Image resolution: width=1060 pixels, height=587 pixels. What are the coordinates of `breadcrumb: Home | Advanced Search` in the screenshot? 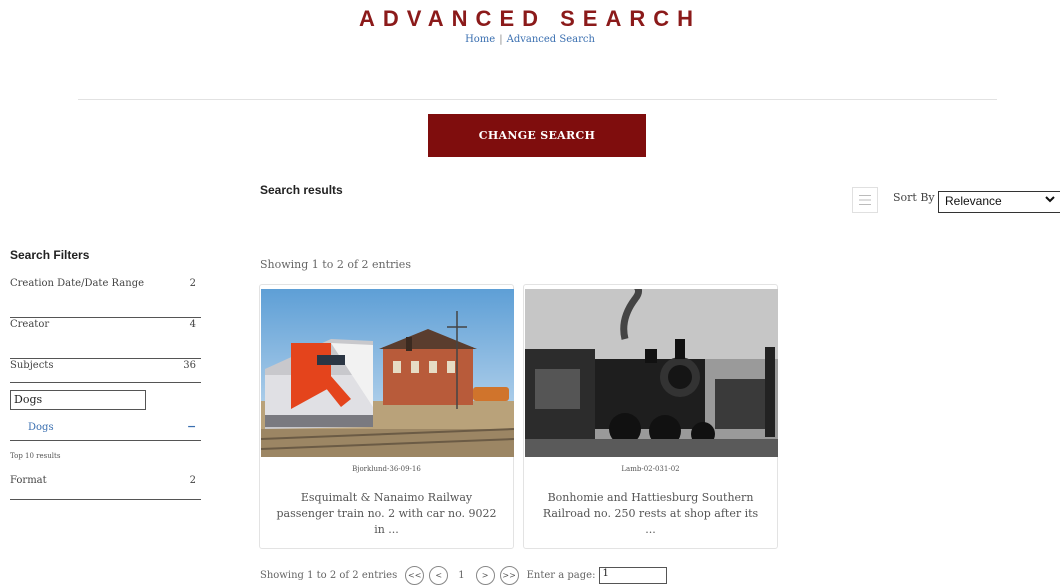 It's located at (530, 39).